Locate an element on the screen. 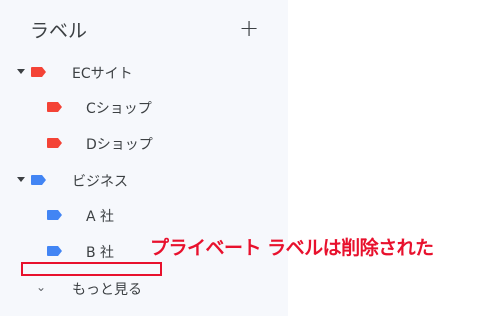 Image resolution: width=500 pixels, height=316 pixels. label-item-d-shop: Dショップ is located at coordinates (144, 144).